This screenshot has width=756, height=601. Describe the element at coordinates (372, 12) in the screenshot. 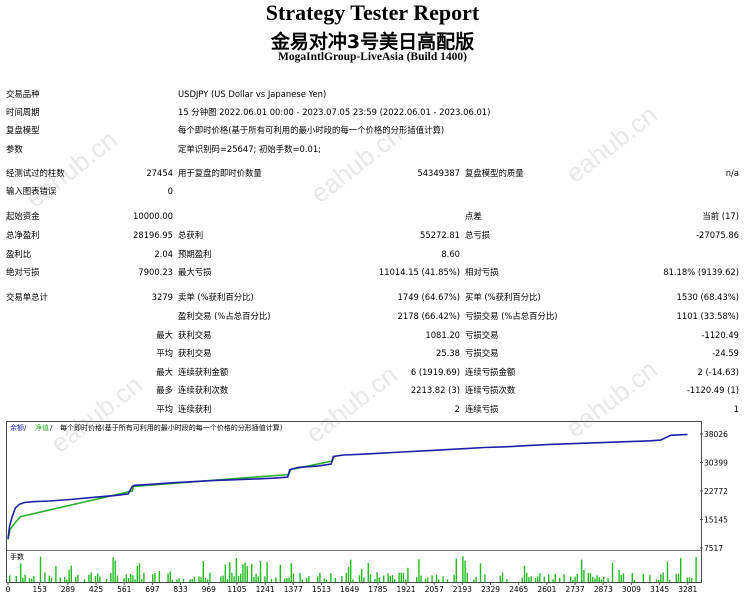

I see `report-title: Strategy Tester Report` at that location.